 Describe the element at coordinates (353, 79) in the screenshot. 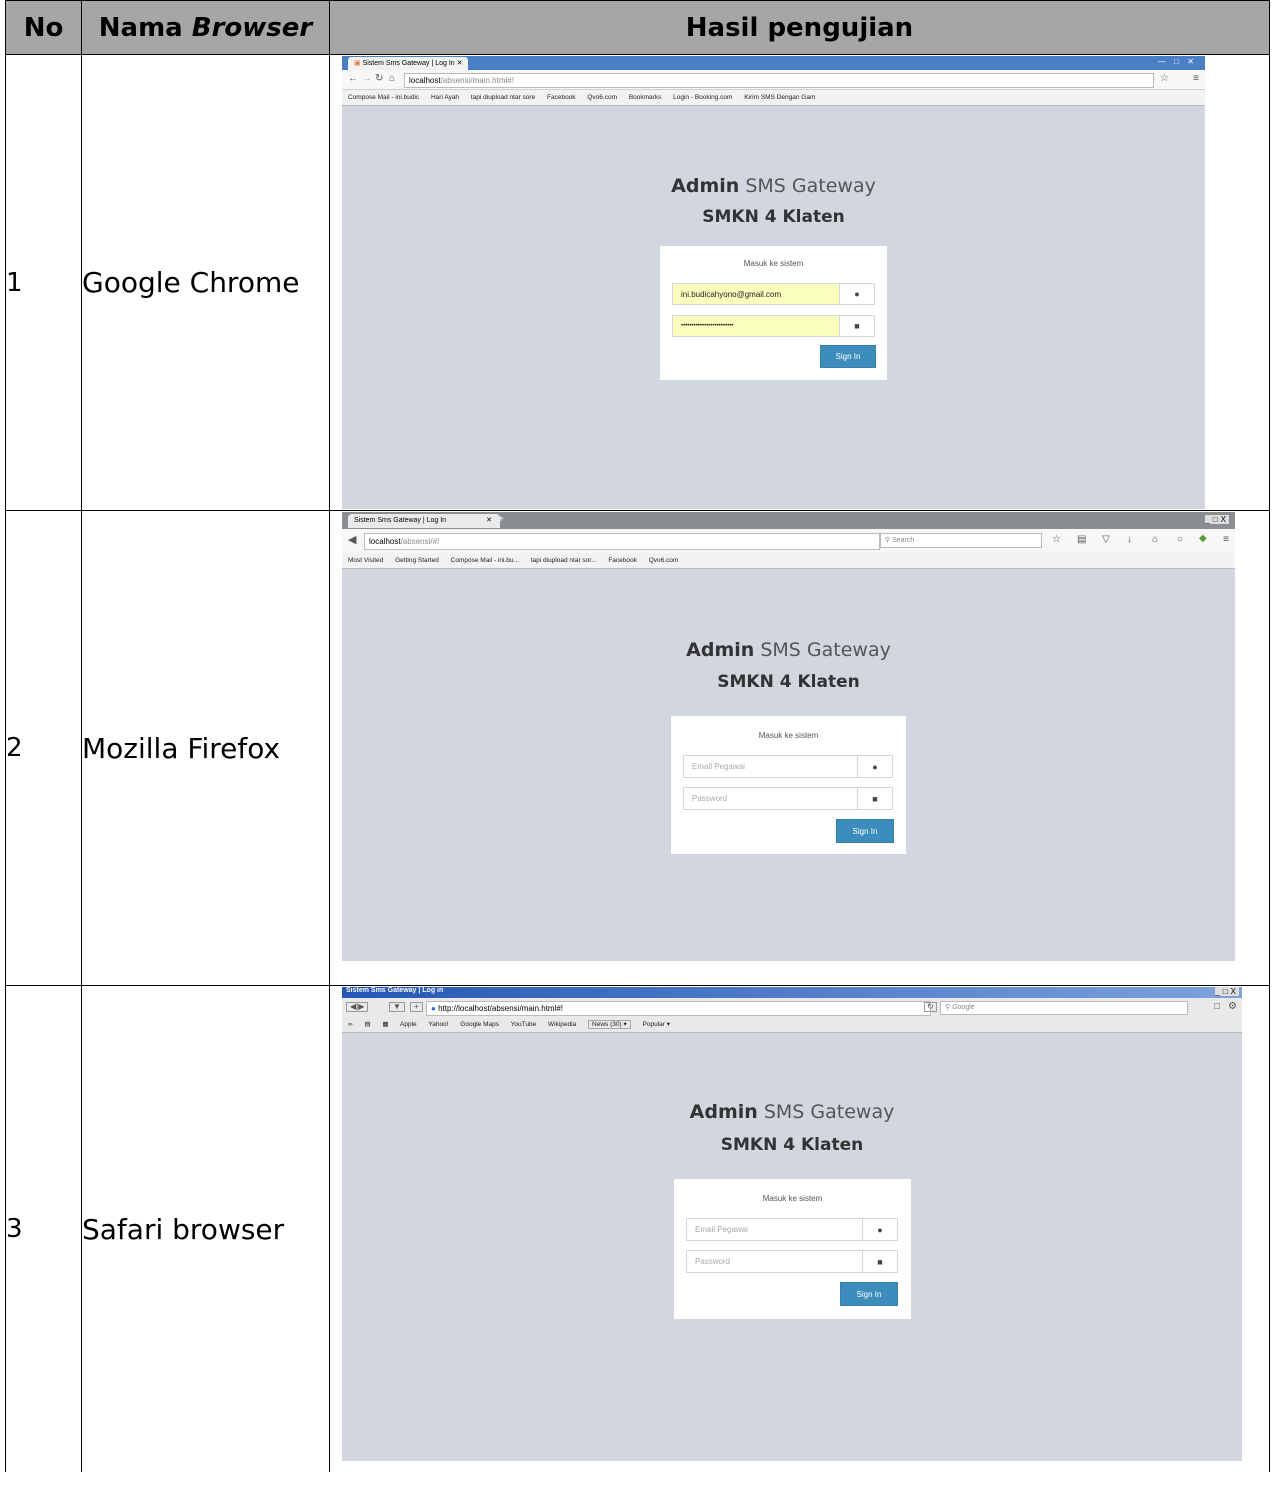

I see `back-arrow-icon: ←` at that location.